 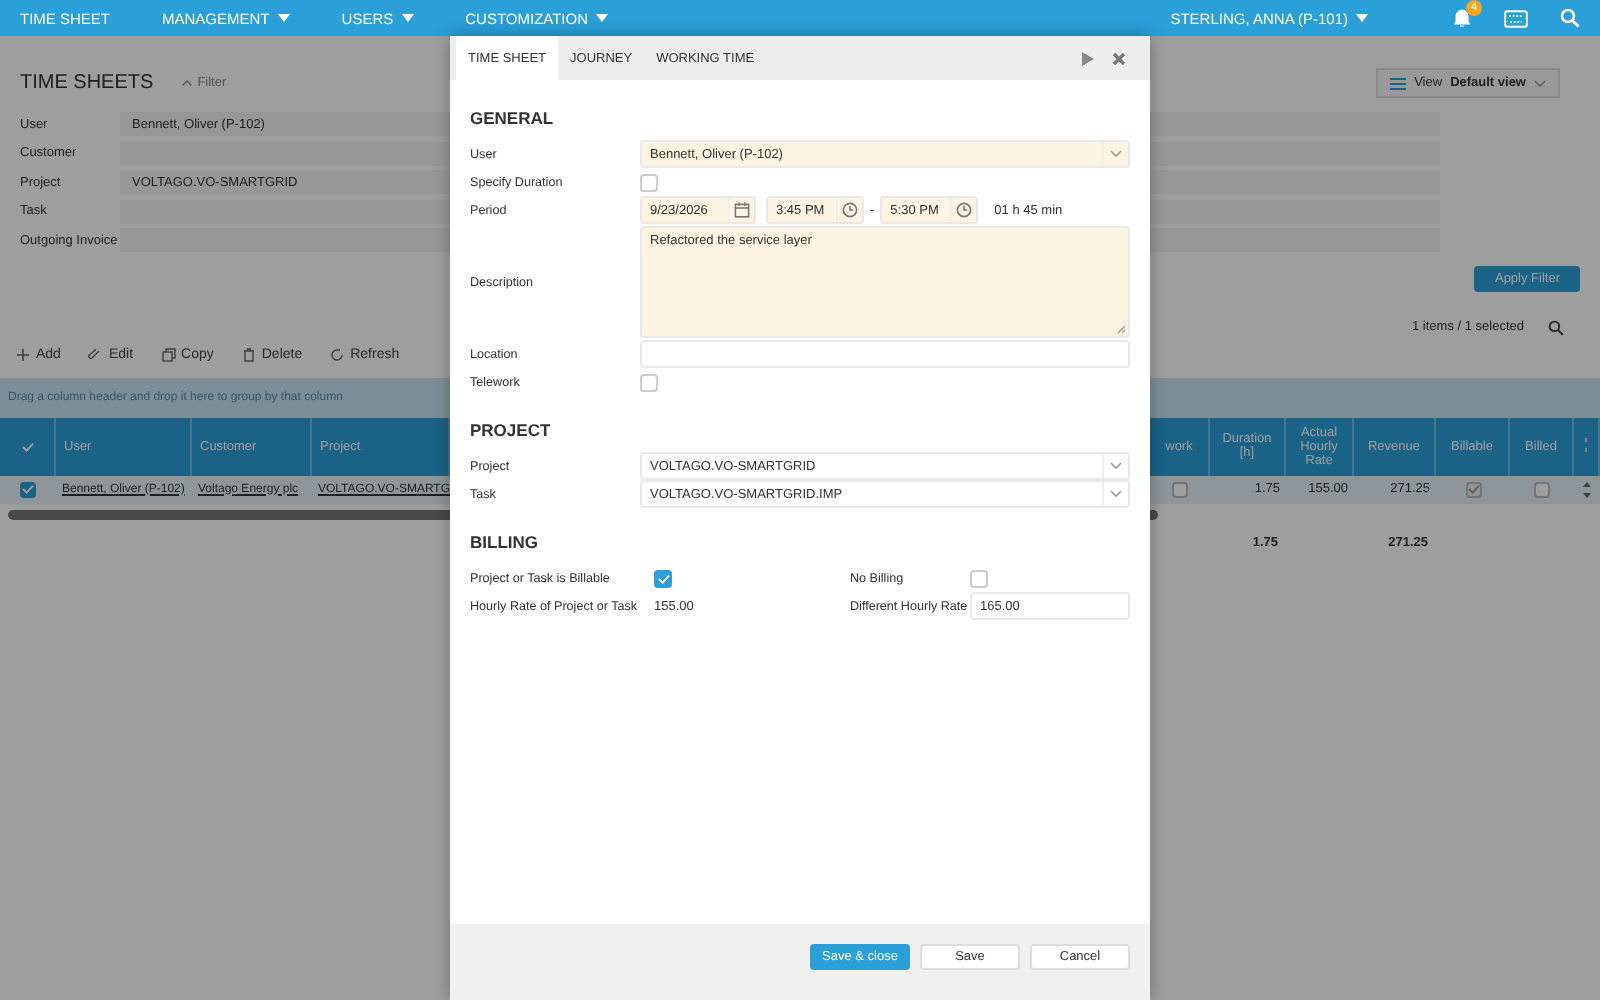 I want to click on section-title: PROJECT, so click(x=511, y=430).